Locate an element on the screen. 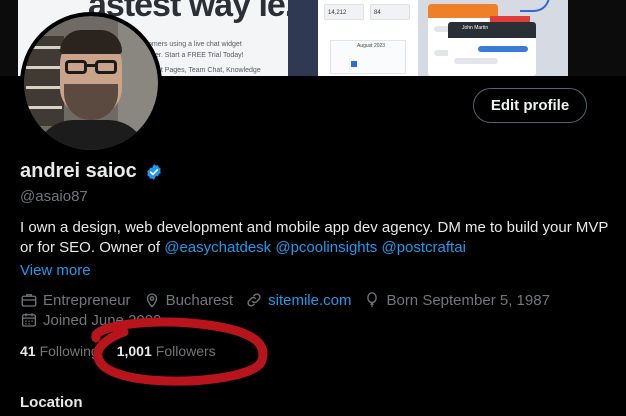  balloon-icon is located at coordinates (372, 300).